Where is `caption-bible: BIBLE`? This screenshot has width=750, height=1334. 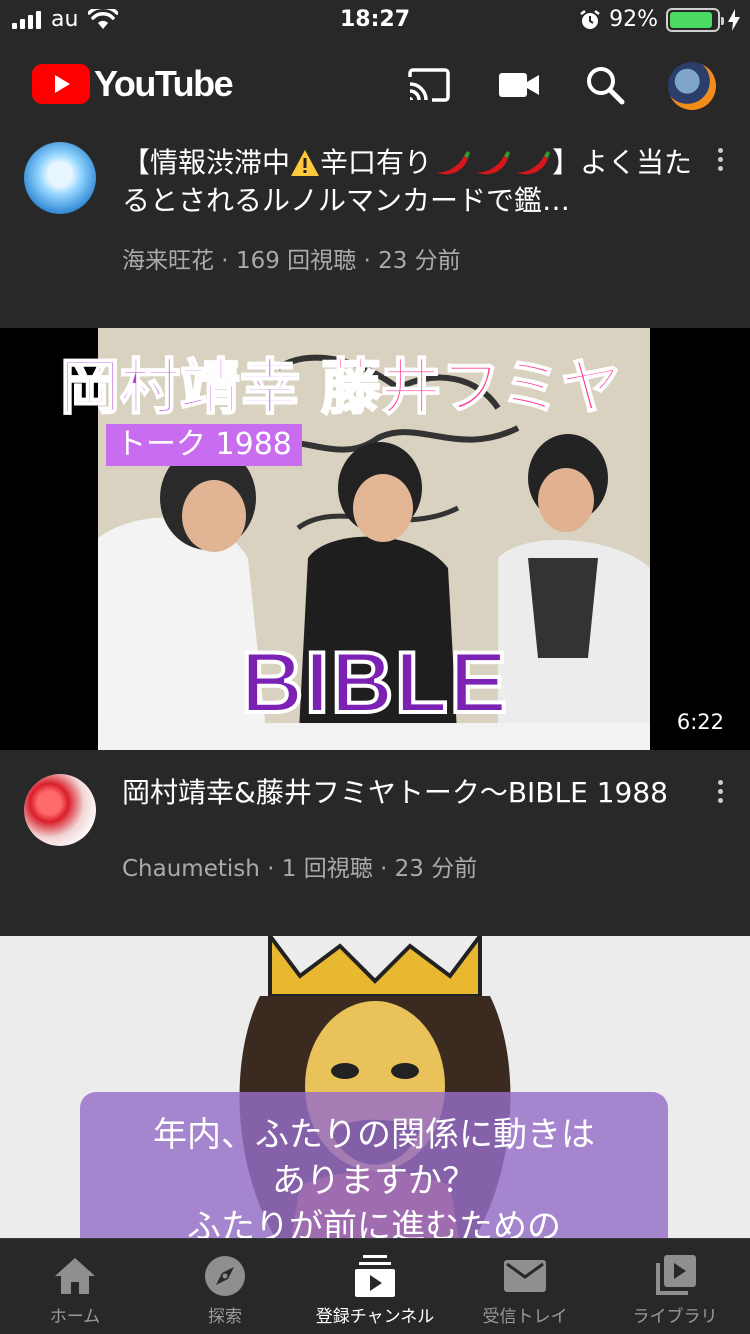
caption-bible: BIBLE is located at coordinates (374, 683).